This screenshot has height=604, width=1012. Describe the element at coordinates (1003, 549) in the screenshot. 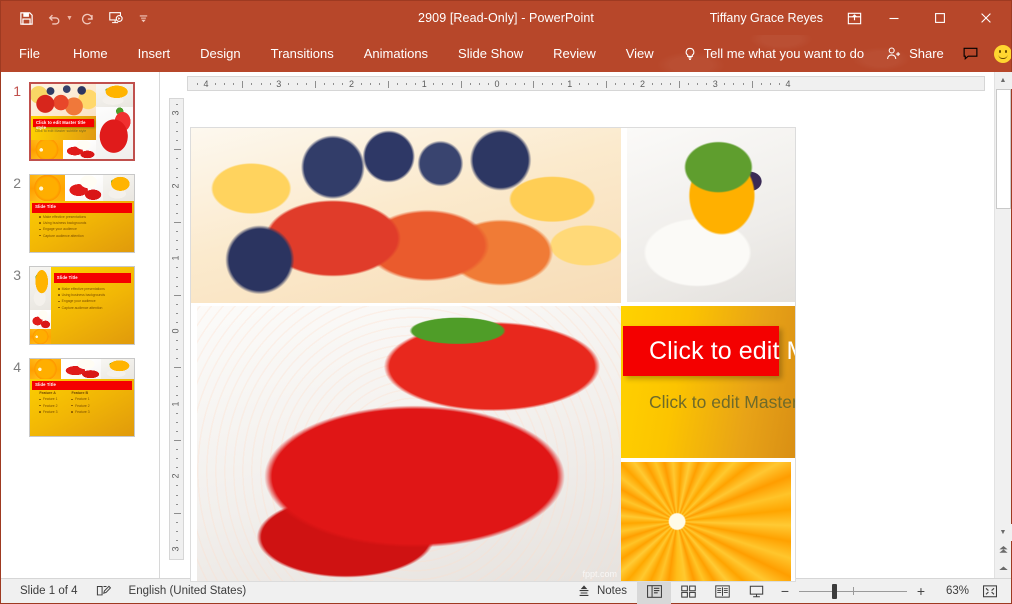

I see `previous-slide-icon` at that location.